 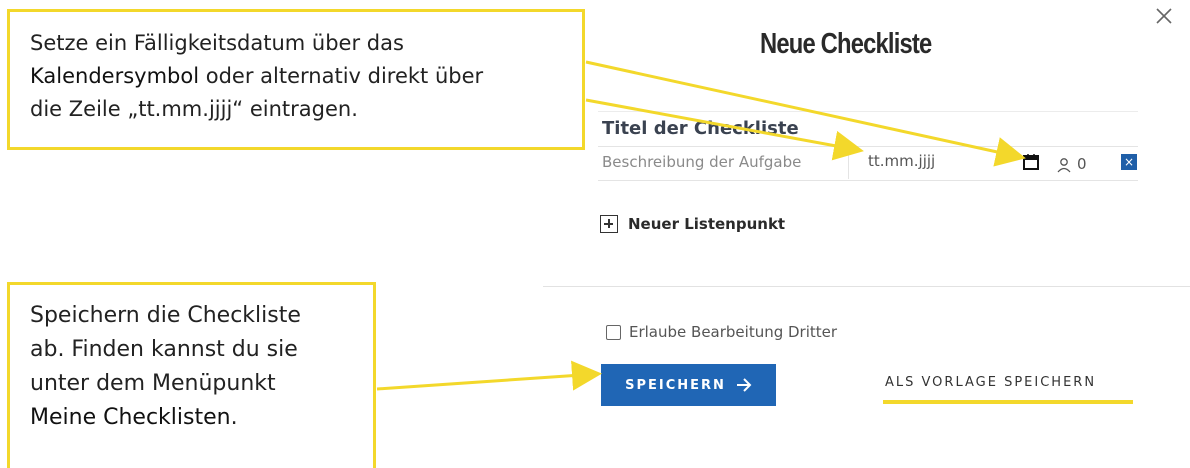 I want to click on checklist-title-text: Titel der Checkliste, so click(x=700, y=128).